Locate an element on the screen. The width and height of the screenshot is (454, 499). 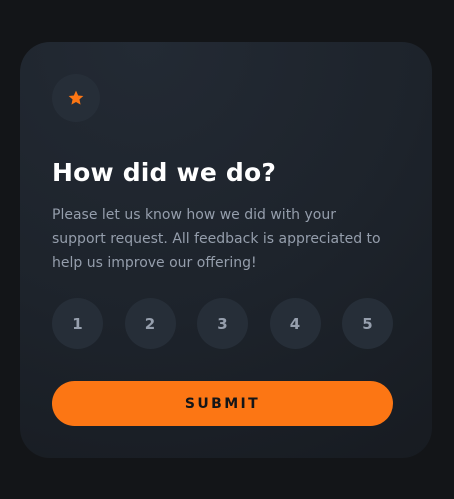
submit-button: SUBMIT is located at coordinates (222, 403).